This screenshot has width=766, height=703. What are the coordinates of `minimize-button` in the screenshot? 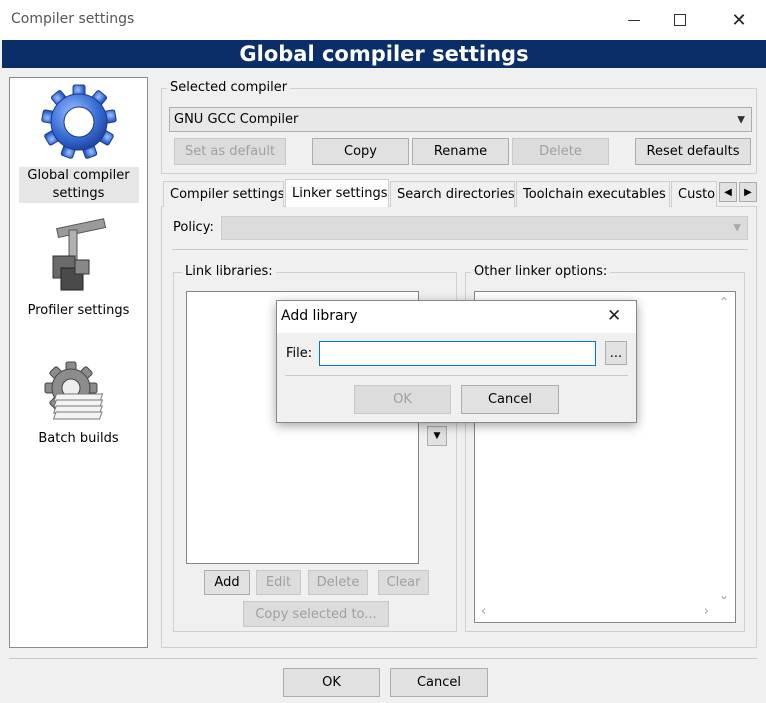 It's located at (634, 20).